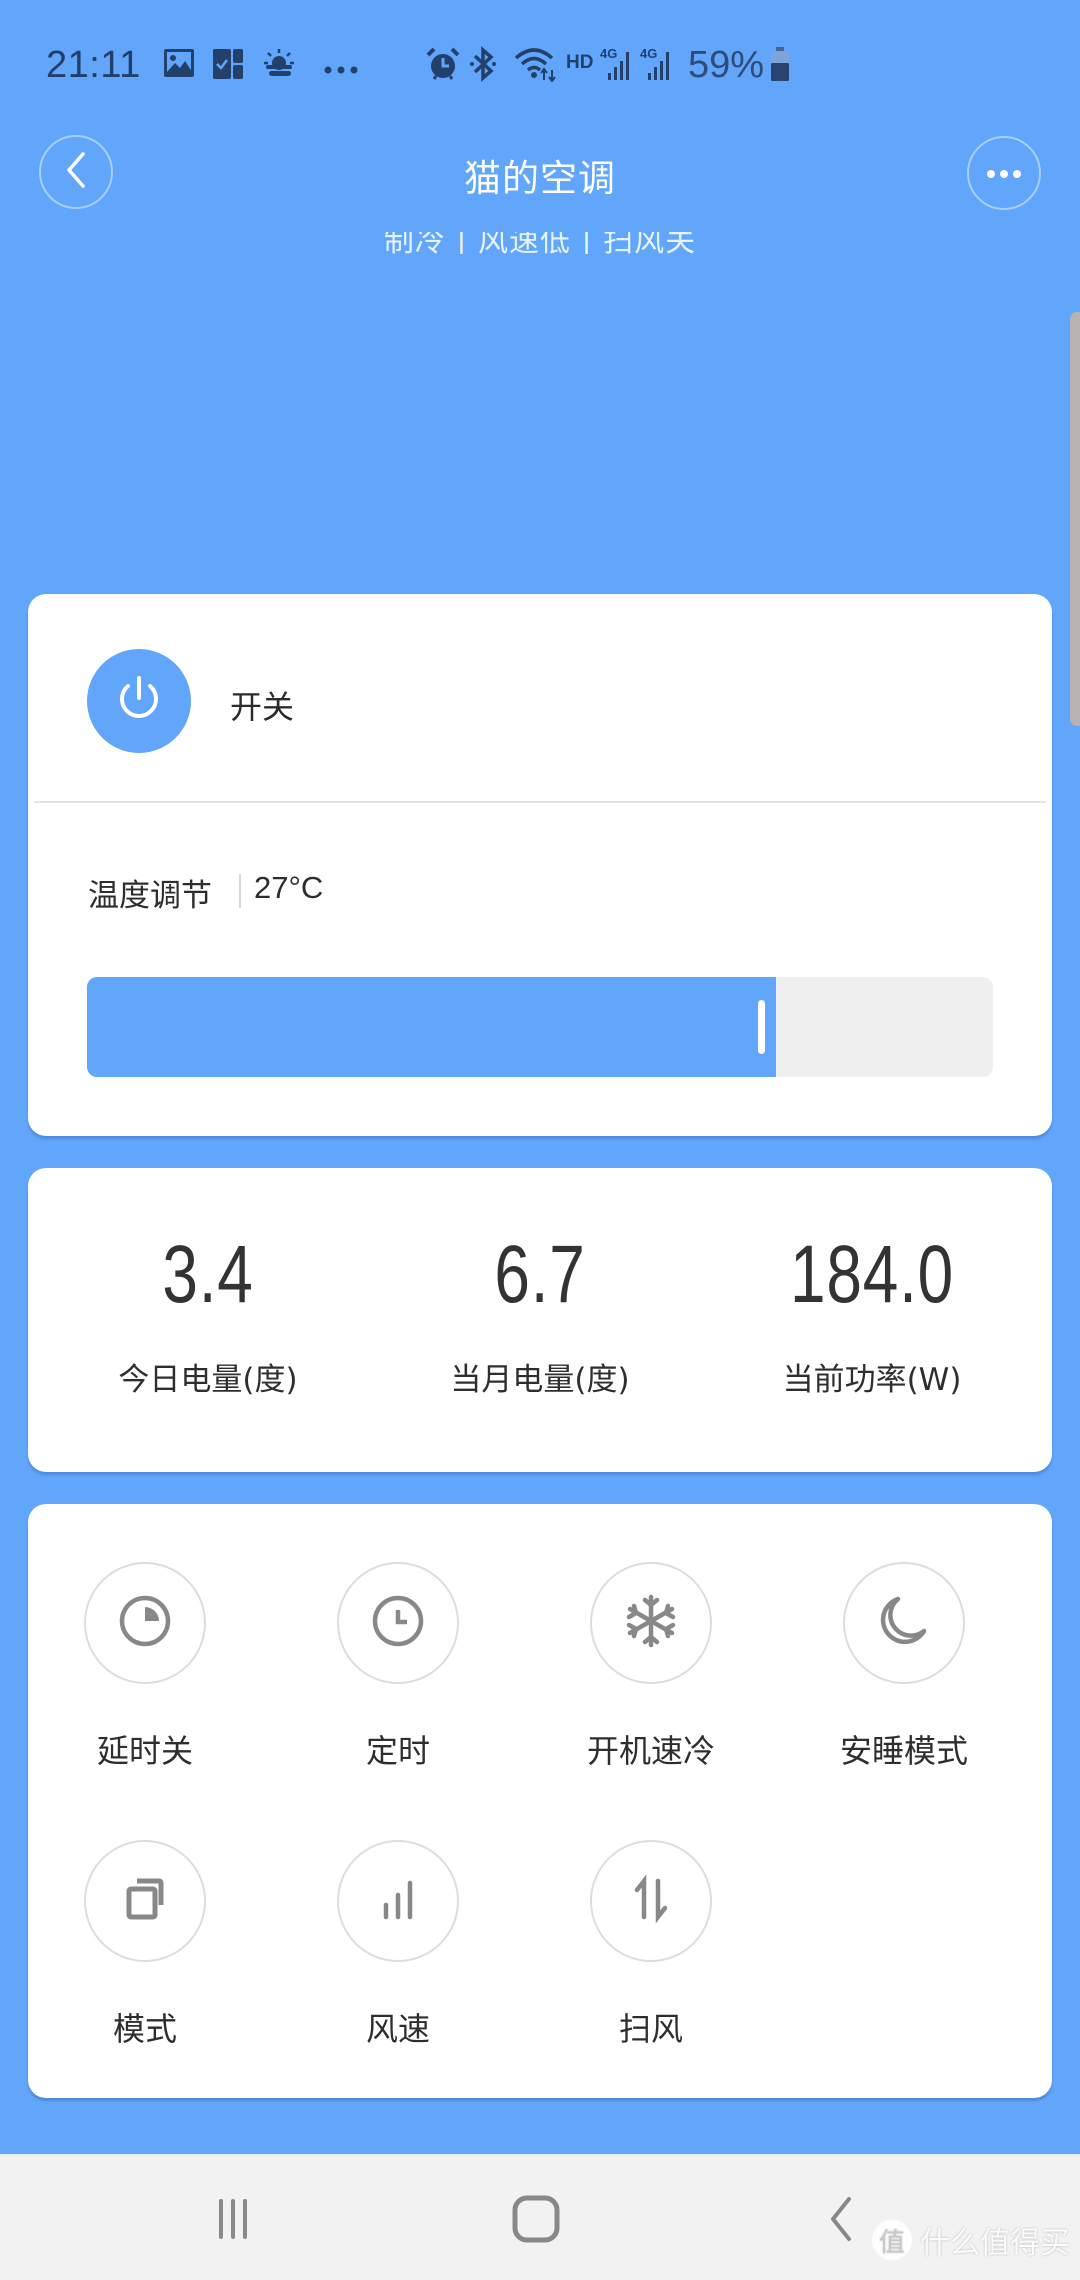 The height and width of the screenshot is (2280, 1080). I want to click on home-button, so click(536, 2221).